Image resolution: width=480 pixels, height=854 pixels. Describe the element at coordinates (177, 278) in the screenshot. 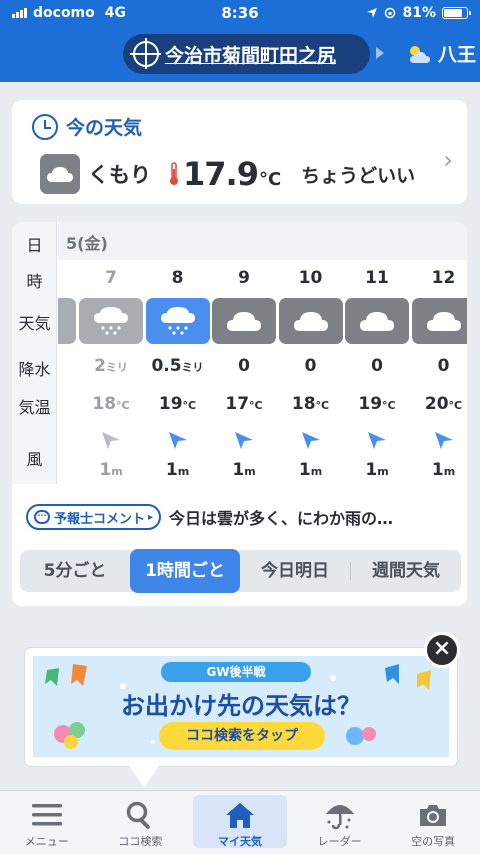

I see `hour-label: 8` at that location.